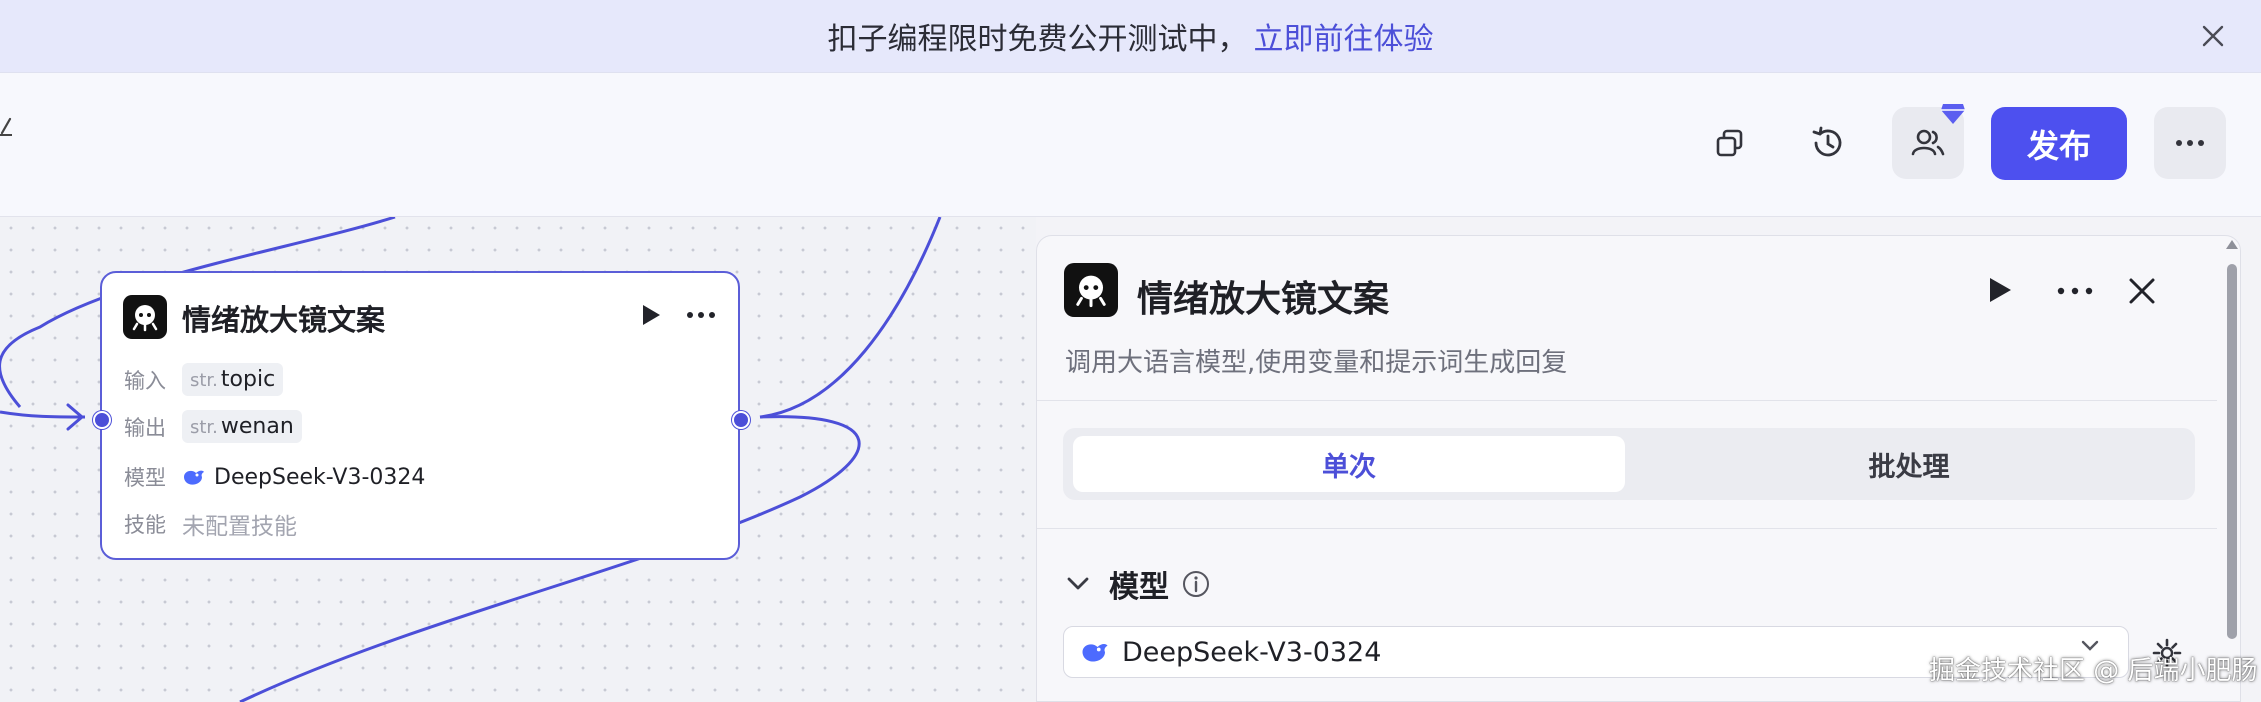  What do you see at coordinates (1953, 114) in the screenshot?
I see `premium-gem-icon` at bounding box center [1953, 114].